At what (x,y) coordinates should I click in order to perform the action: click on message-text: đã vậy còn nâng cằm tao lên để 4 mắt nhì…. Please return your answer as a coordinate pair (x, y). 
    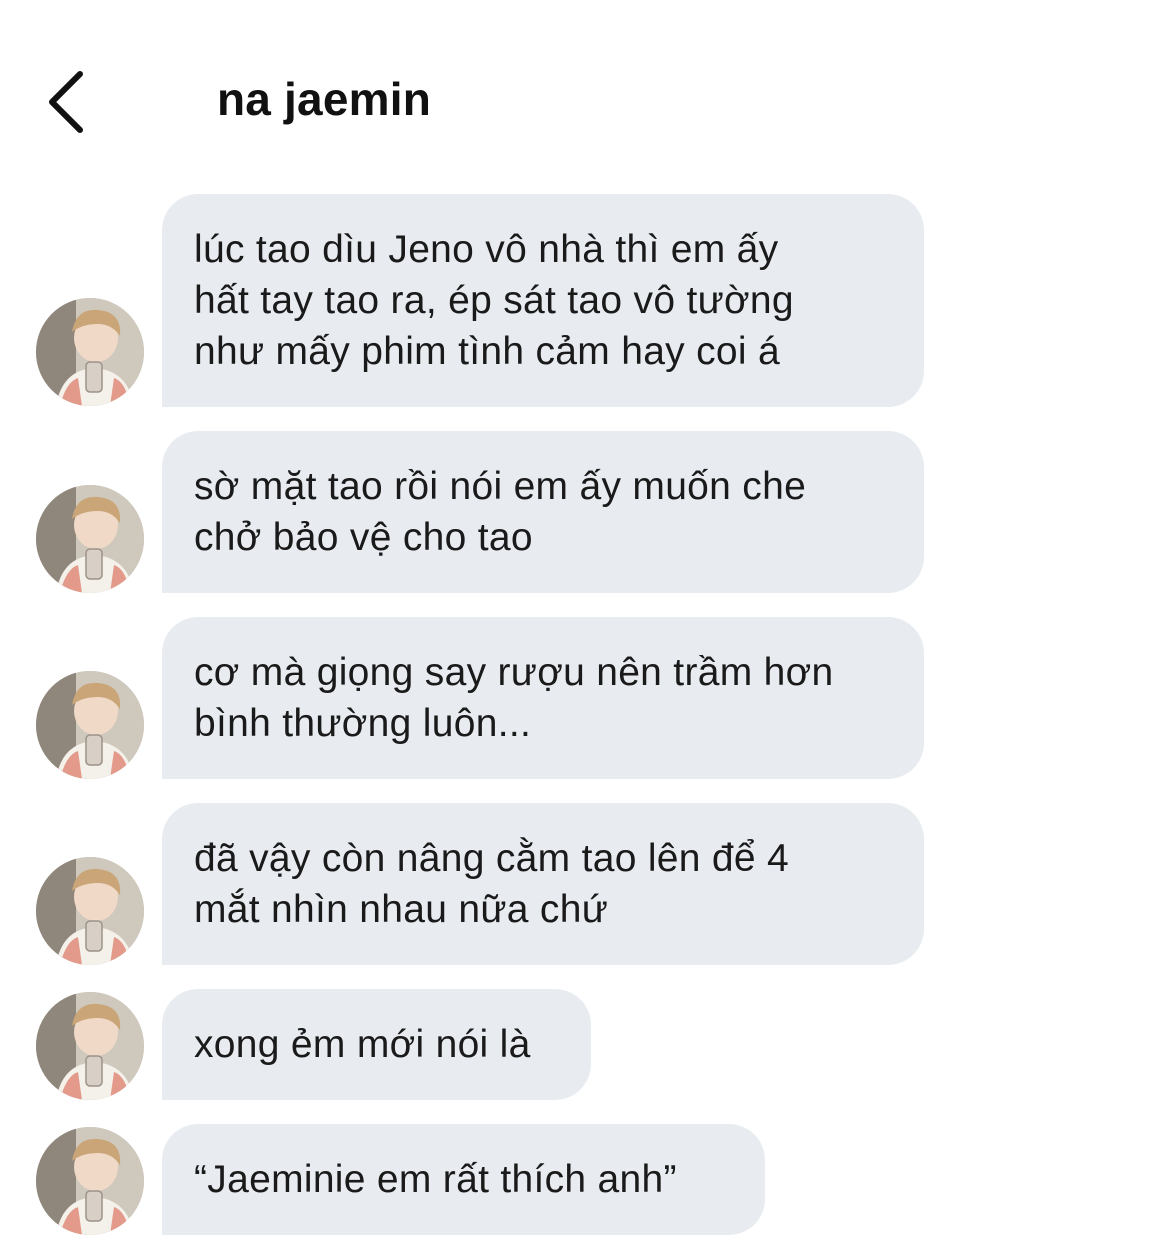
    Looking at the image, I should click on (491, 884).